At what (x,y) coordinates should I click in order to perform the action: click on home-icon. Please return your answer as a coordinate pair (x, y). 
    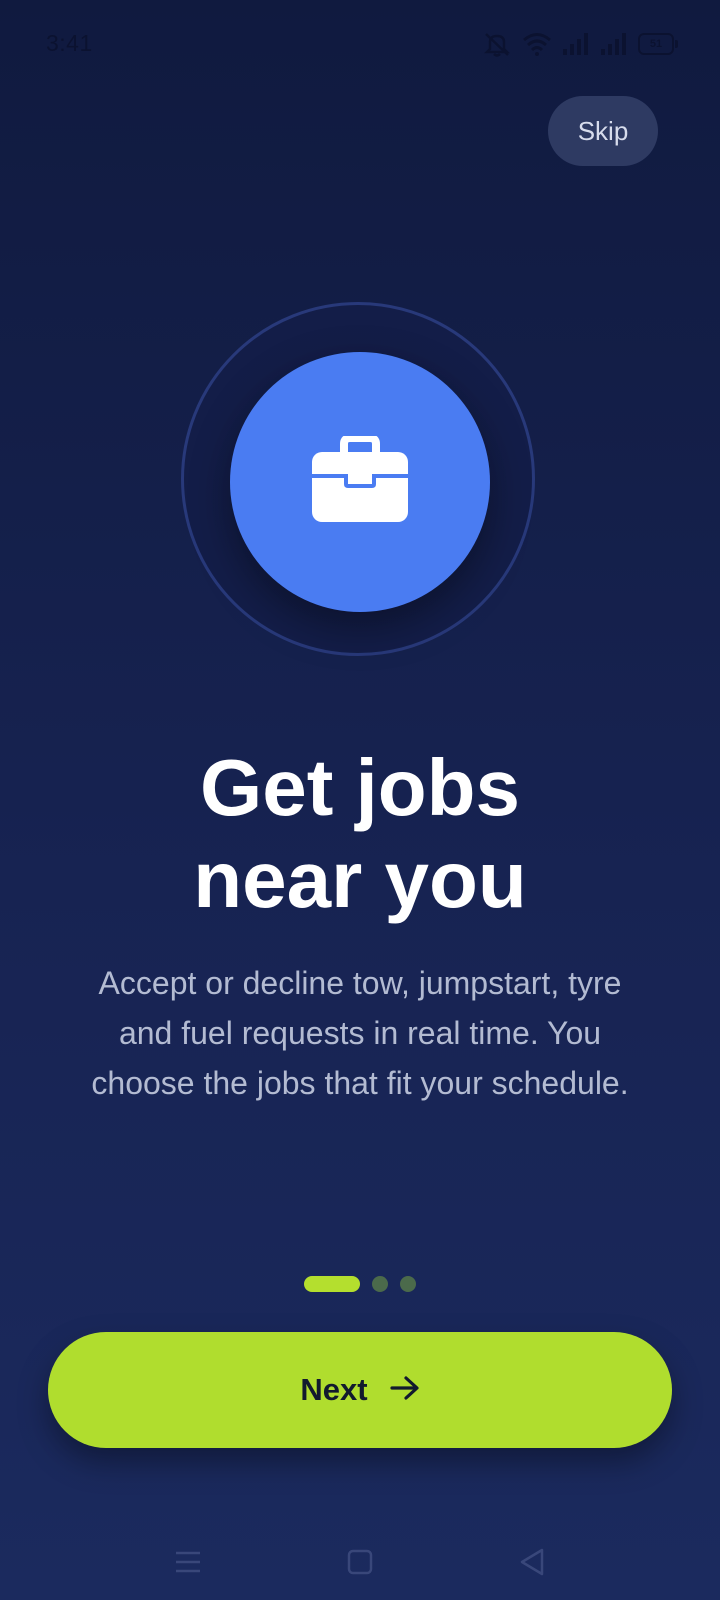
    Looking at the image, I should click on (360, 1562).